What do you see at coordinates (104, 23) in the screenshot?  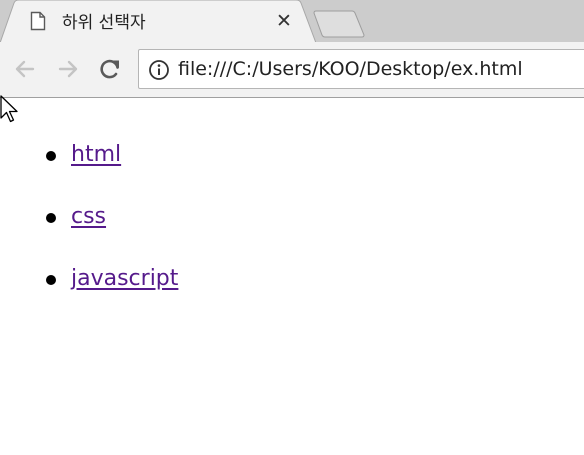 I see `tab-title: 하위 선택자` at bounding box center [104, 23].